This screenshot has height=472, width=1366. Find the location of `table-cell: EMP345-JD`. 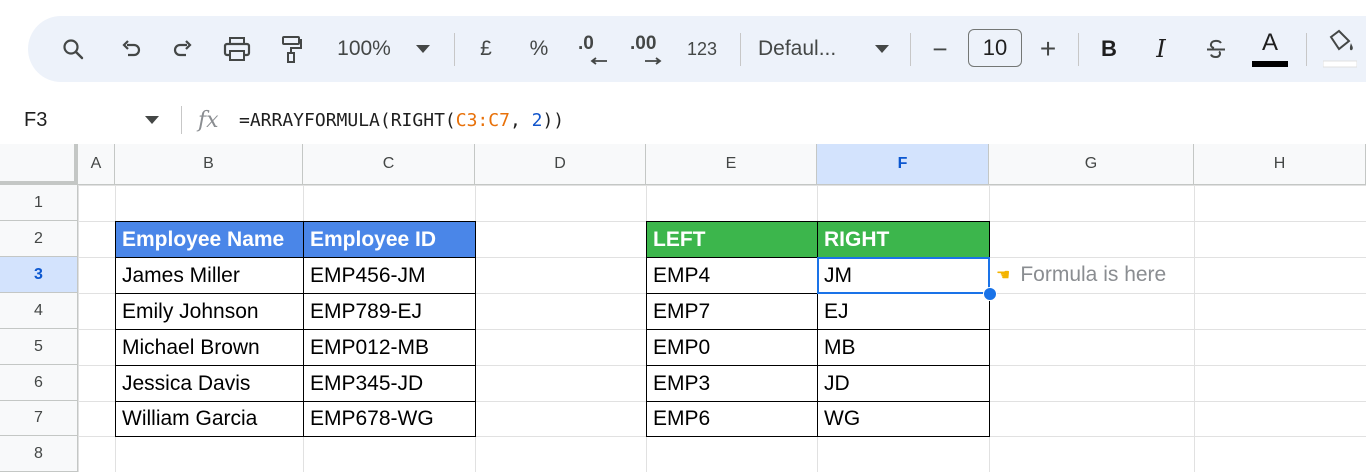

table-cell: EMP345-JD is located at coordinates (389, 383).